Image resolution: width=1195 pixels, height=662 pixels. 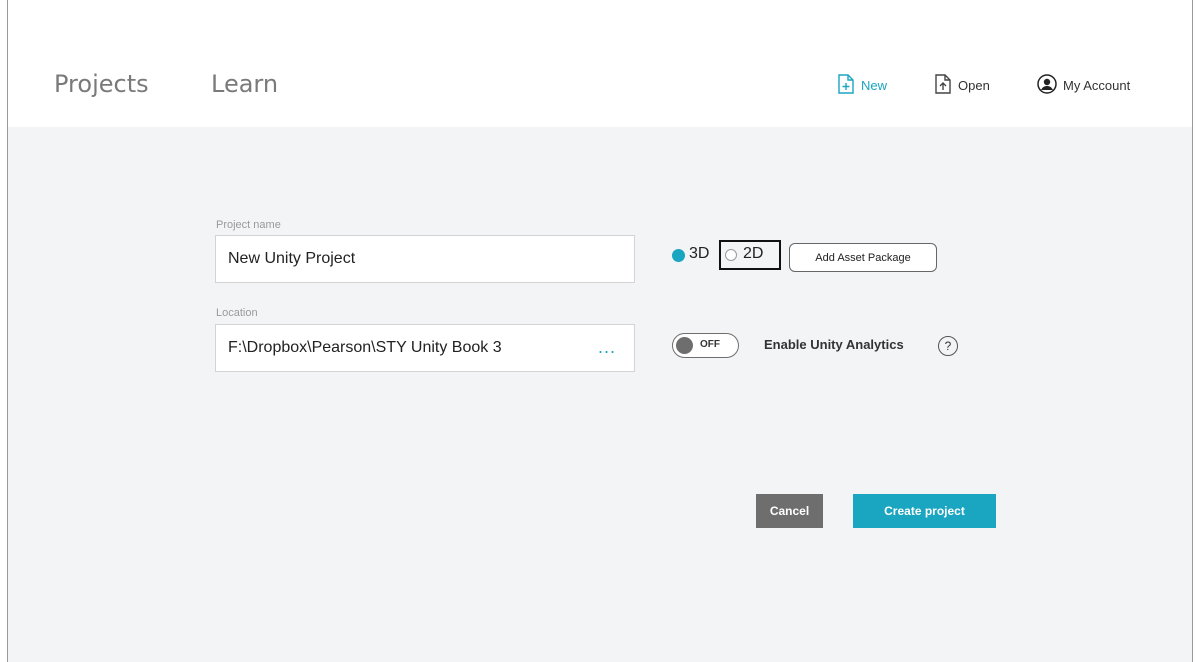 I want to click on option-2d-label: 2D, so click(x=753, y=254).